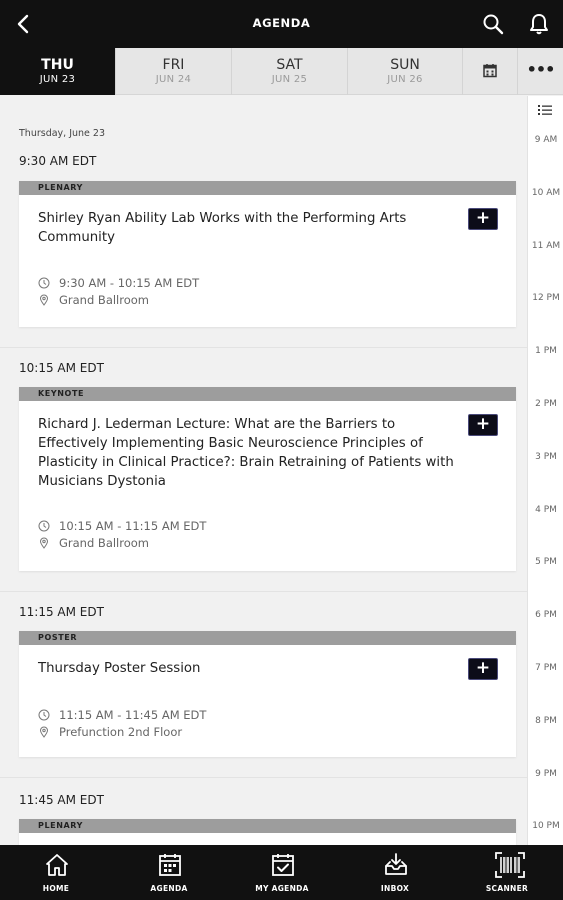 The width and height of the screenshot is (563, 900). What do you see at coordinates (405, 79) in the screenshot?
I see `tab-day-date: JUN 26` at bounding box center [405, 79].